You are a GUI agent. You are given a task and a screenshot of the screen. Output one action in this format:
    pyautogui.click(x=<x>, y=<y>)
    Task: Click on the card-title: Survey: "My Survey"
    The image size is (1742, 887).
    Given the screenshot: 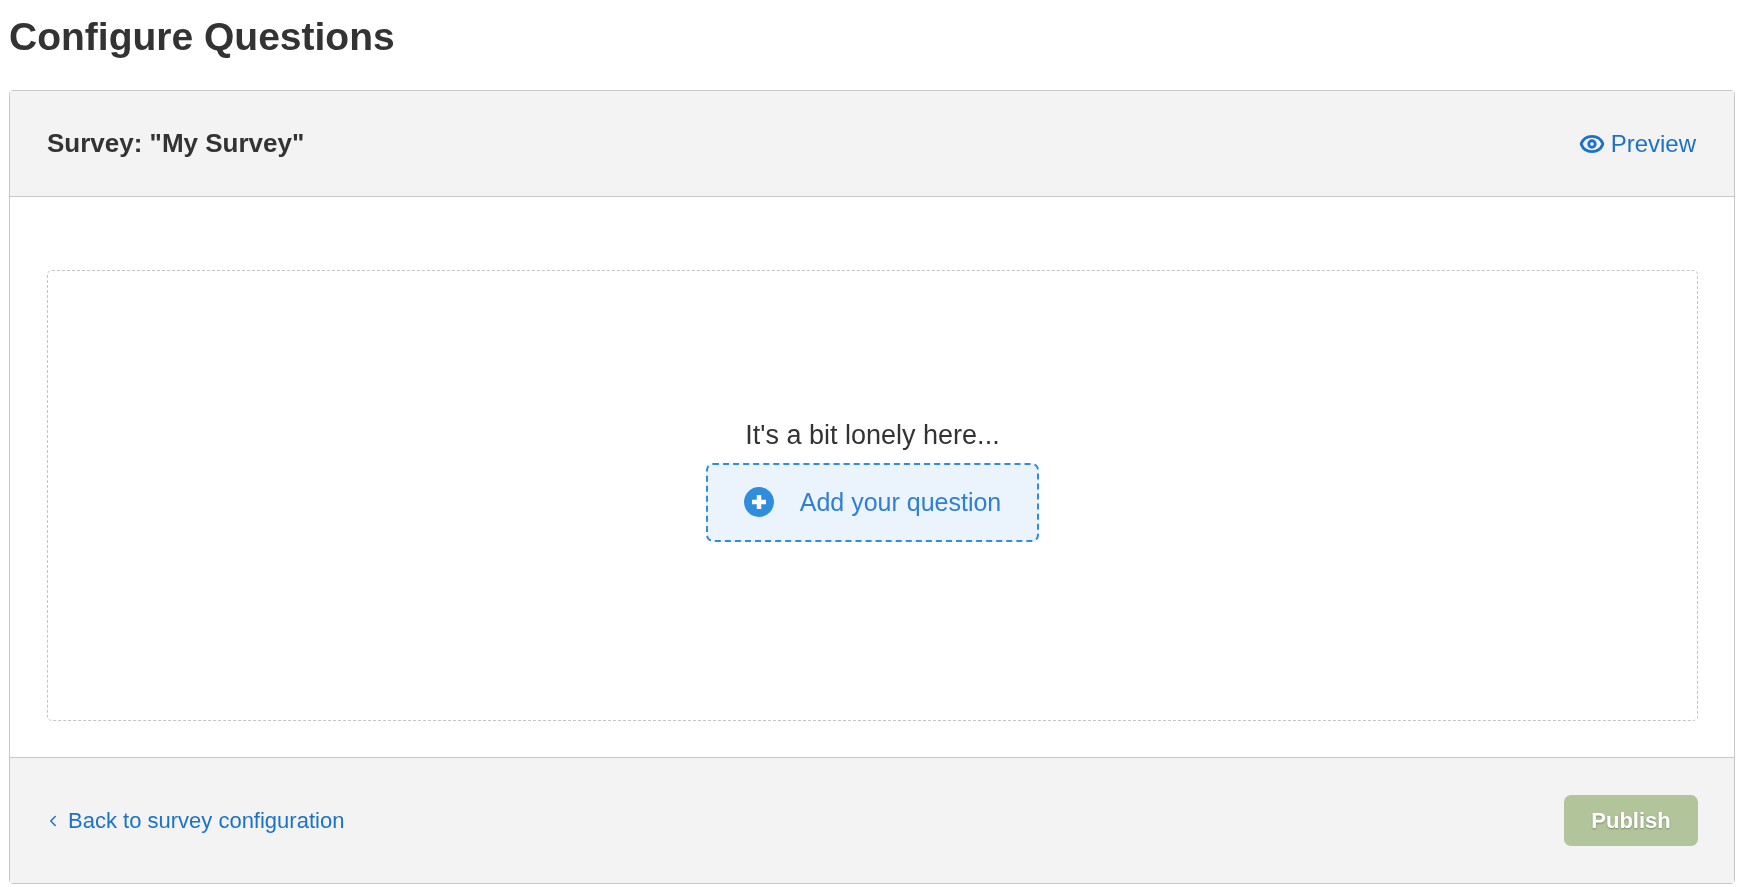 What is the action you would take?
    pyautogui.click(x=176, y=143)
    